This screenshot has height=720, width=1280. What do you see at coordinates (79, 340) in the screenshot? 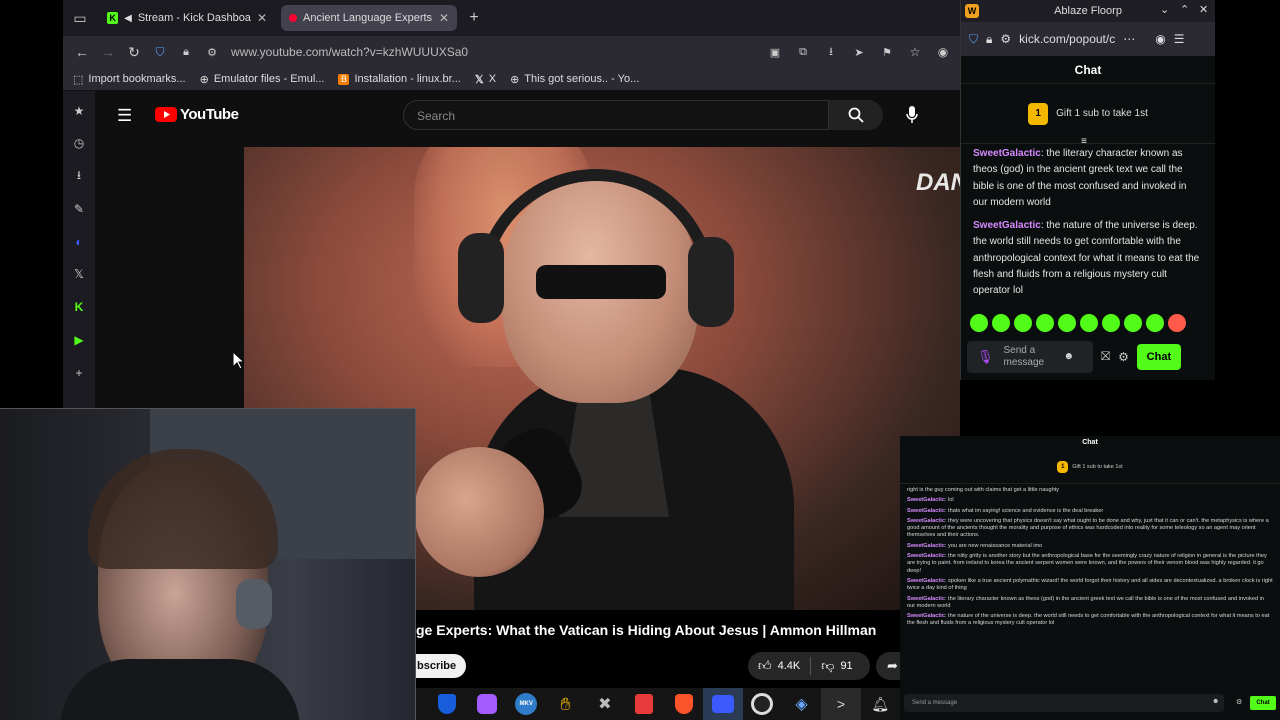
I see `rumble-icon: ▶` at bounding box center [79, 340].